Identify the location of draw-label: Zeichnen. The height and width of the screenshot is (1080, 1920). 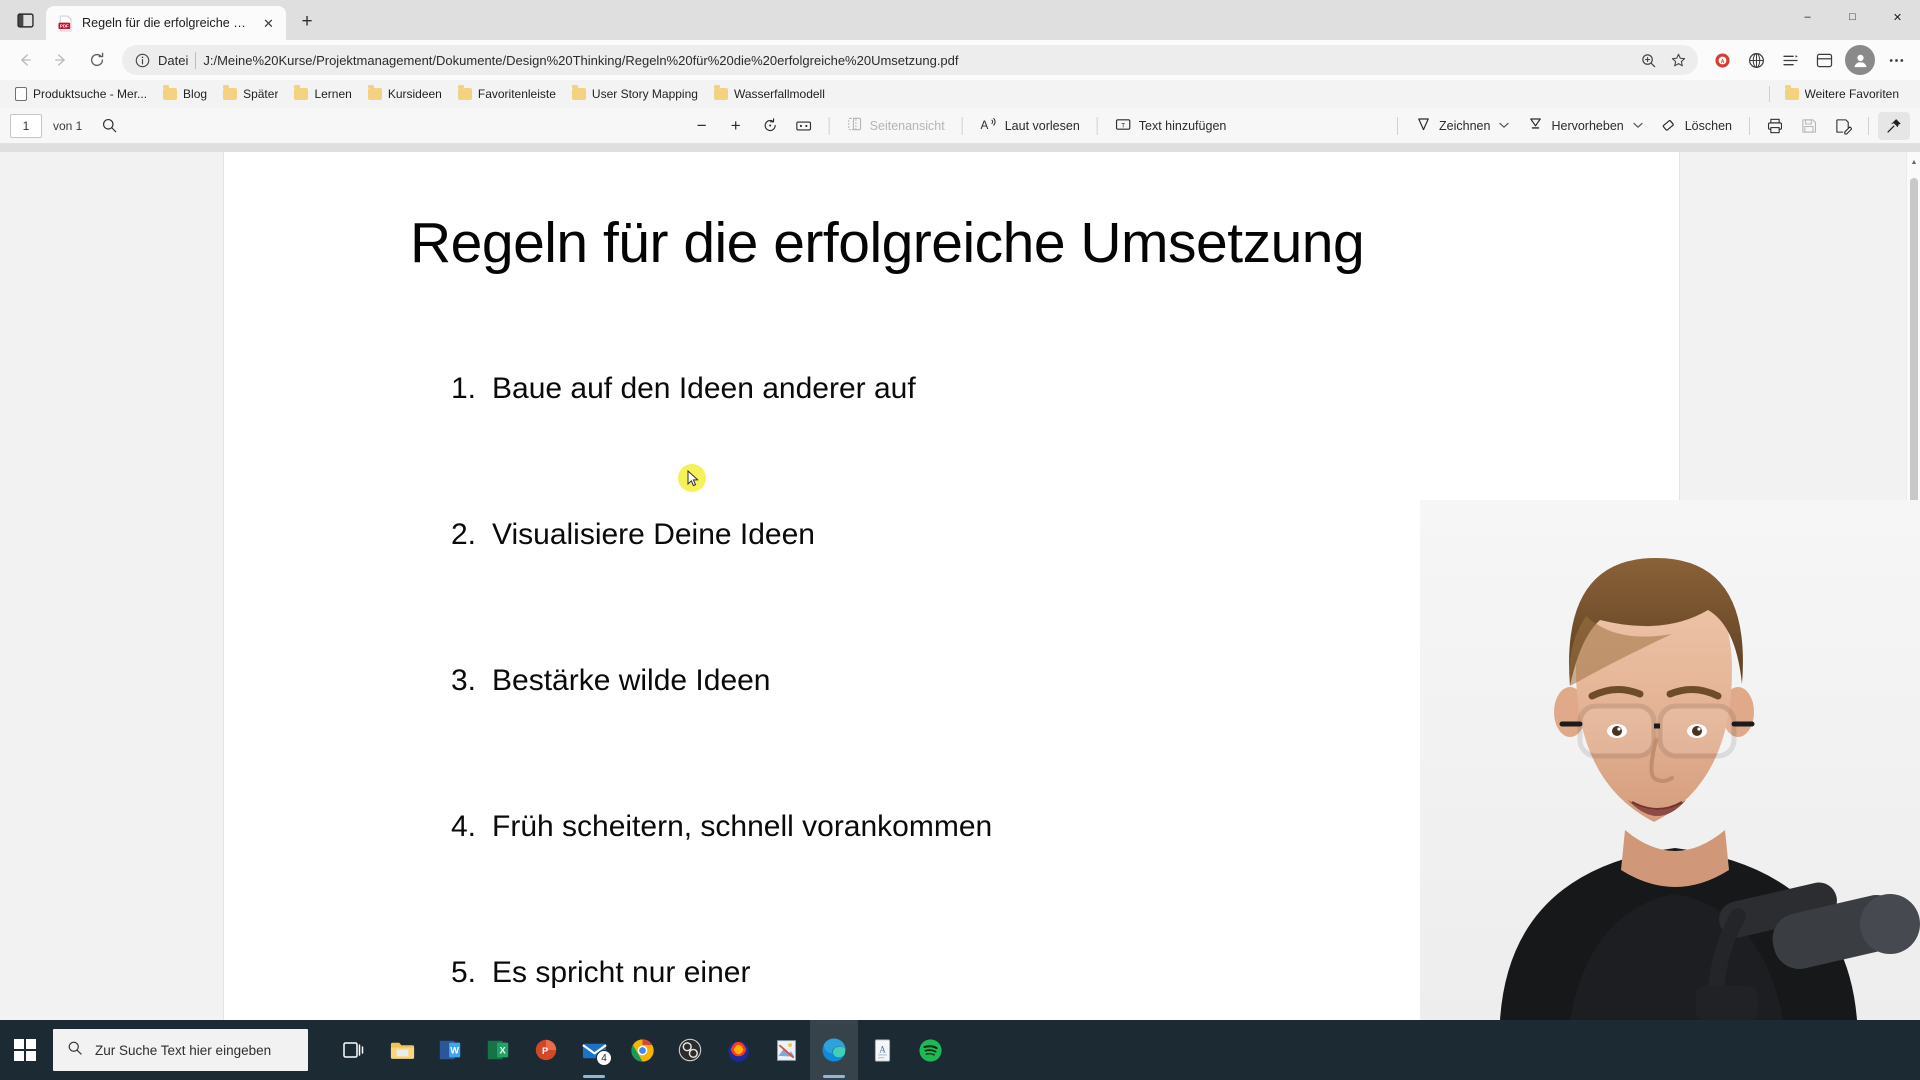
(1465, 125).